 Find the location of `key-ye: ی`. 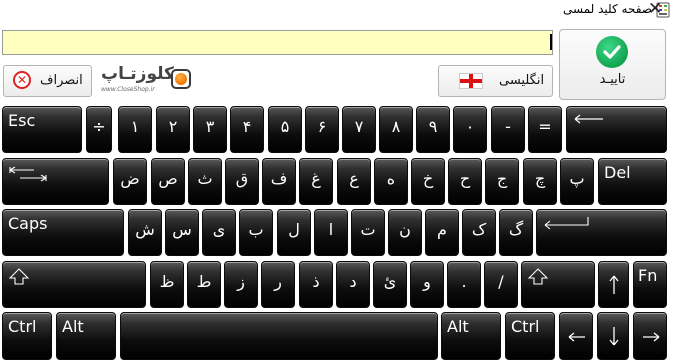

key-ye: ی is located at coordinates (219, 232).